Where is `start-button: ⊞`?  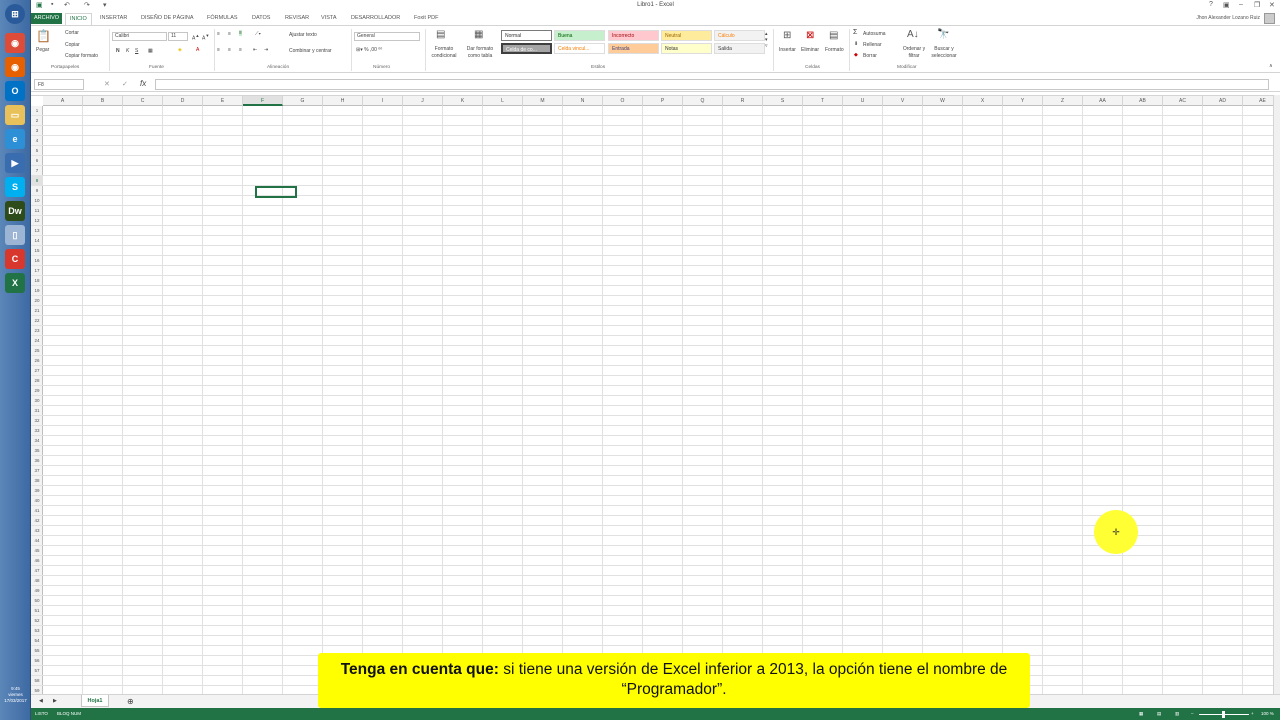 start-button: ⊞ is located at coordinates (15, 14).